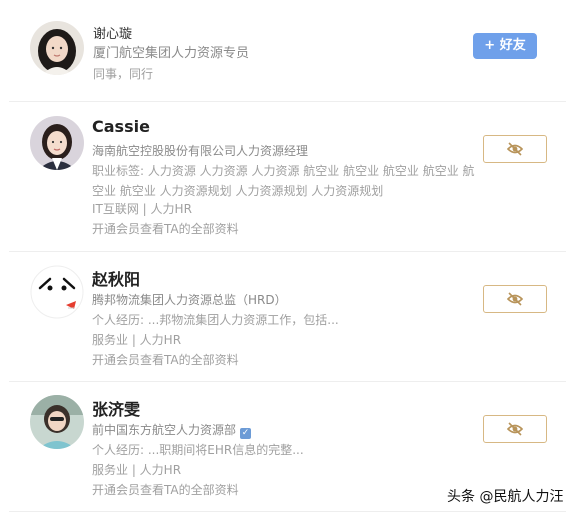 This screenshot has height=517, width=586. I want to click on contact-title: 前中国东方航空人力资源部 ✓, so click(172, 430).